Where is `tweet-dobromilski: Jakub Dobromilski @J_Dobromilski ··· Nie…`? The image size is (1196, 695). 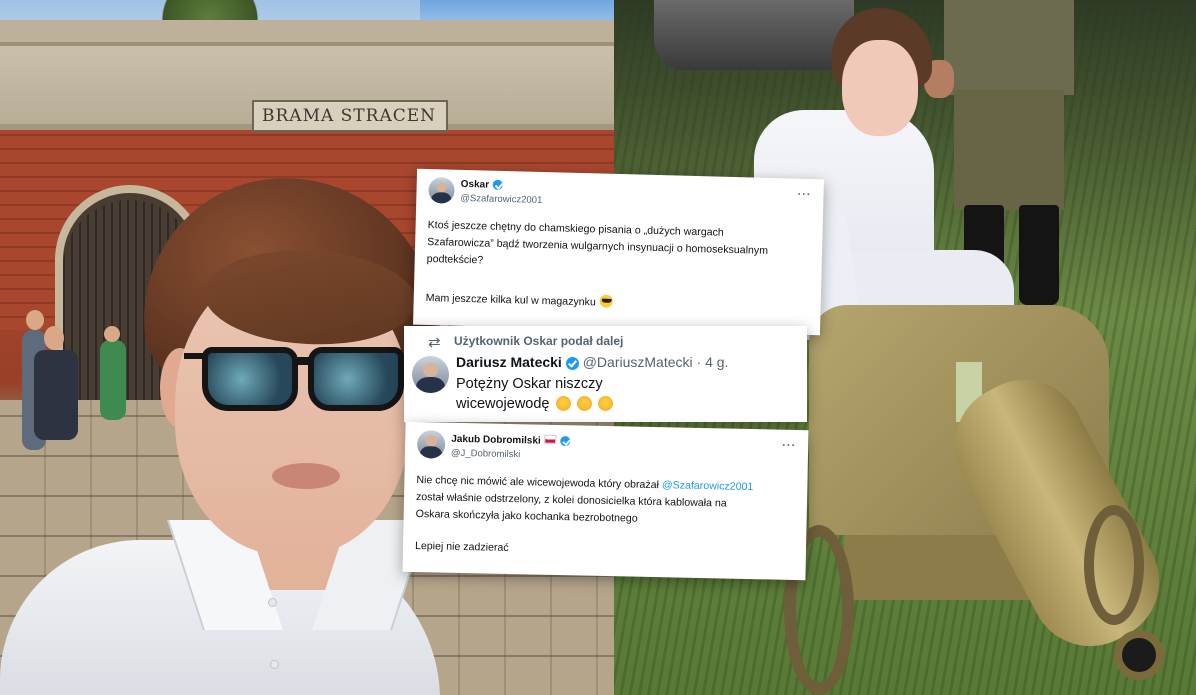 tweet-dobromilski: Jakub Dobromilski @J_Dobromilski ··· Nie… is located at coordinates (605, 501).